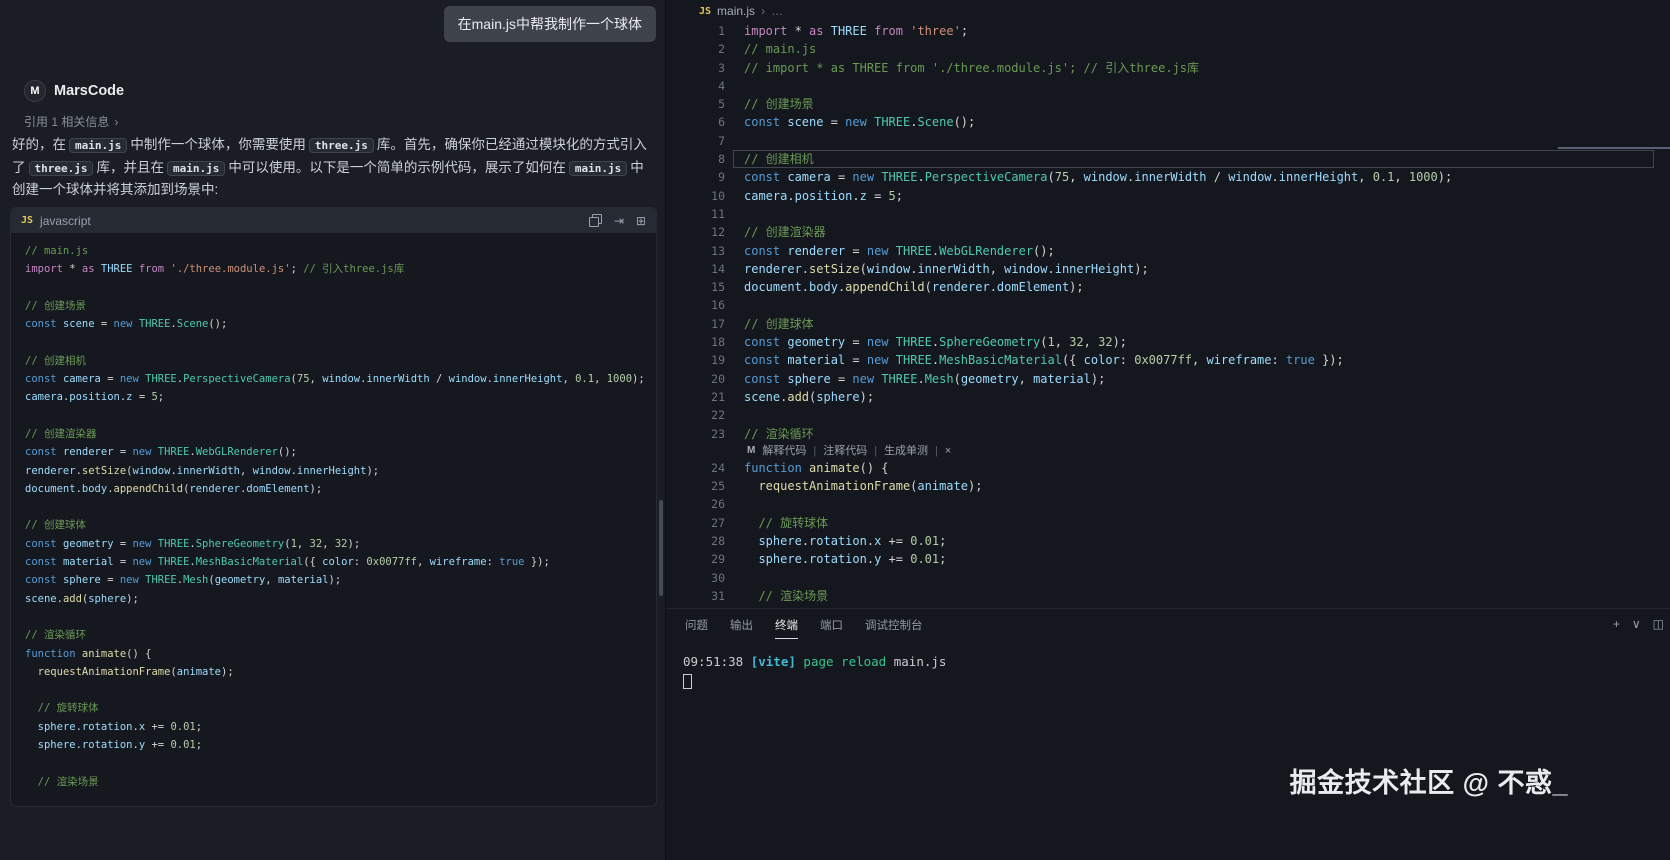 This screenshot has height=860, width=1670. What do you see at coordinates (696, 624) in the screenshot?
I see `panel-tab-问题: 问题` at bounding box center [696, 624].